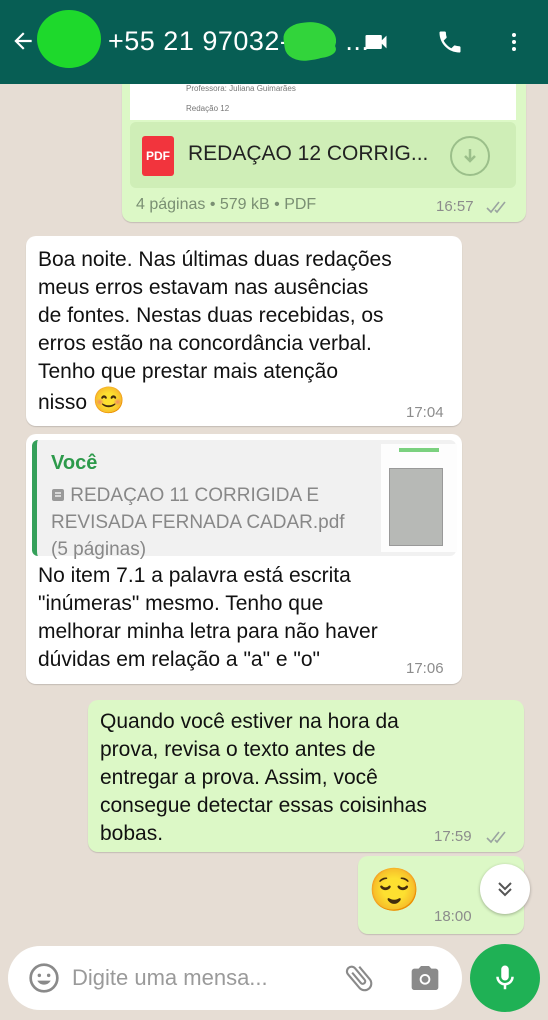  What do you see at coordinates (197, 978) in the screenshot?
I see `message-input` at bounding box center [197, 978].